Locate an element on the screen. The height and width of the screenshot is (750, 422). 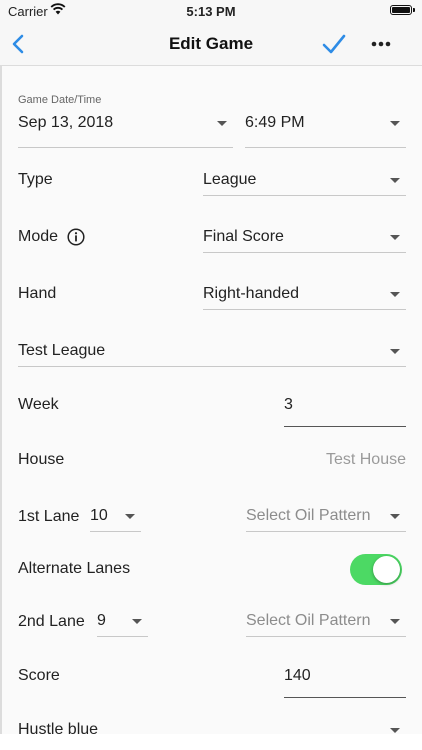
save-checkmark-icon is located at coordinates (334, 44).